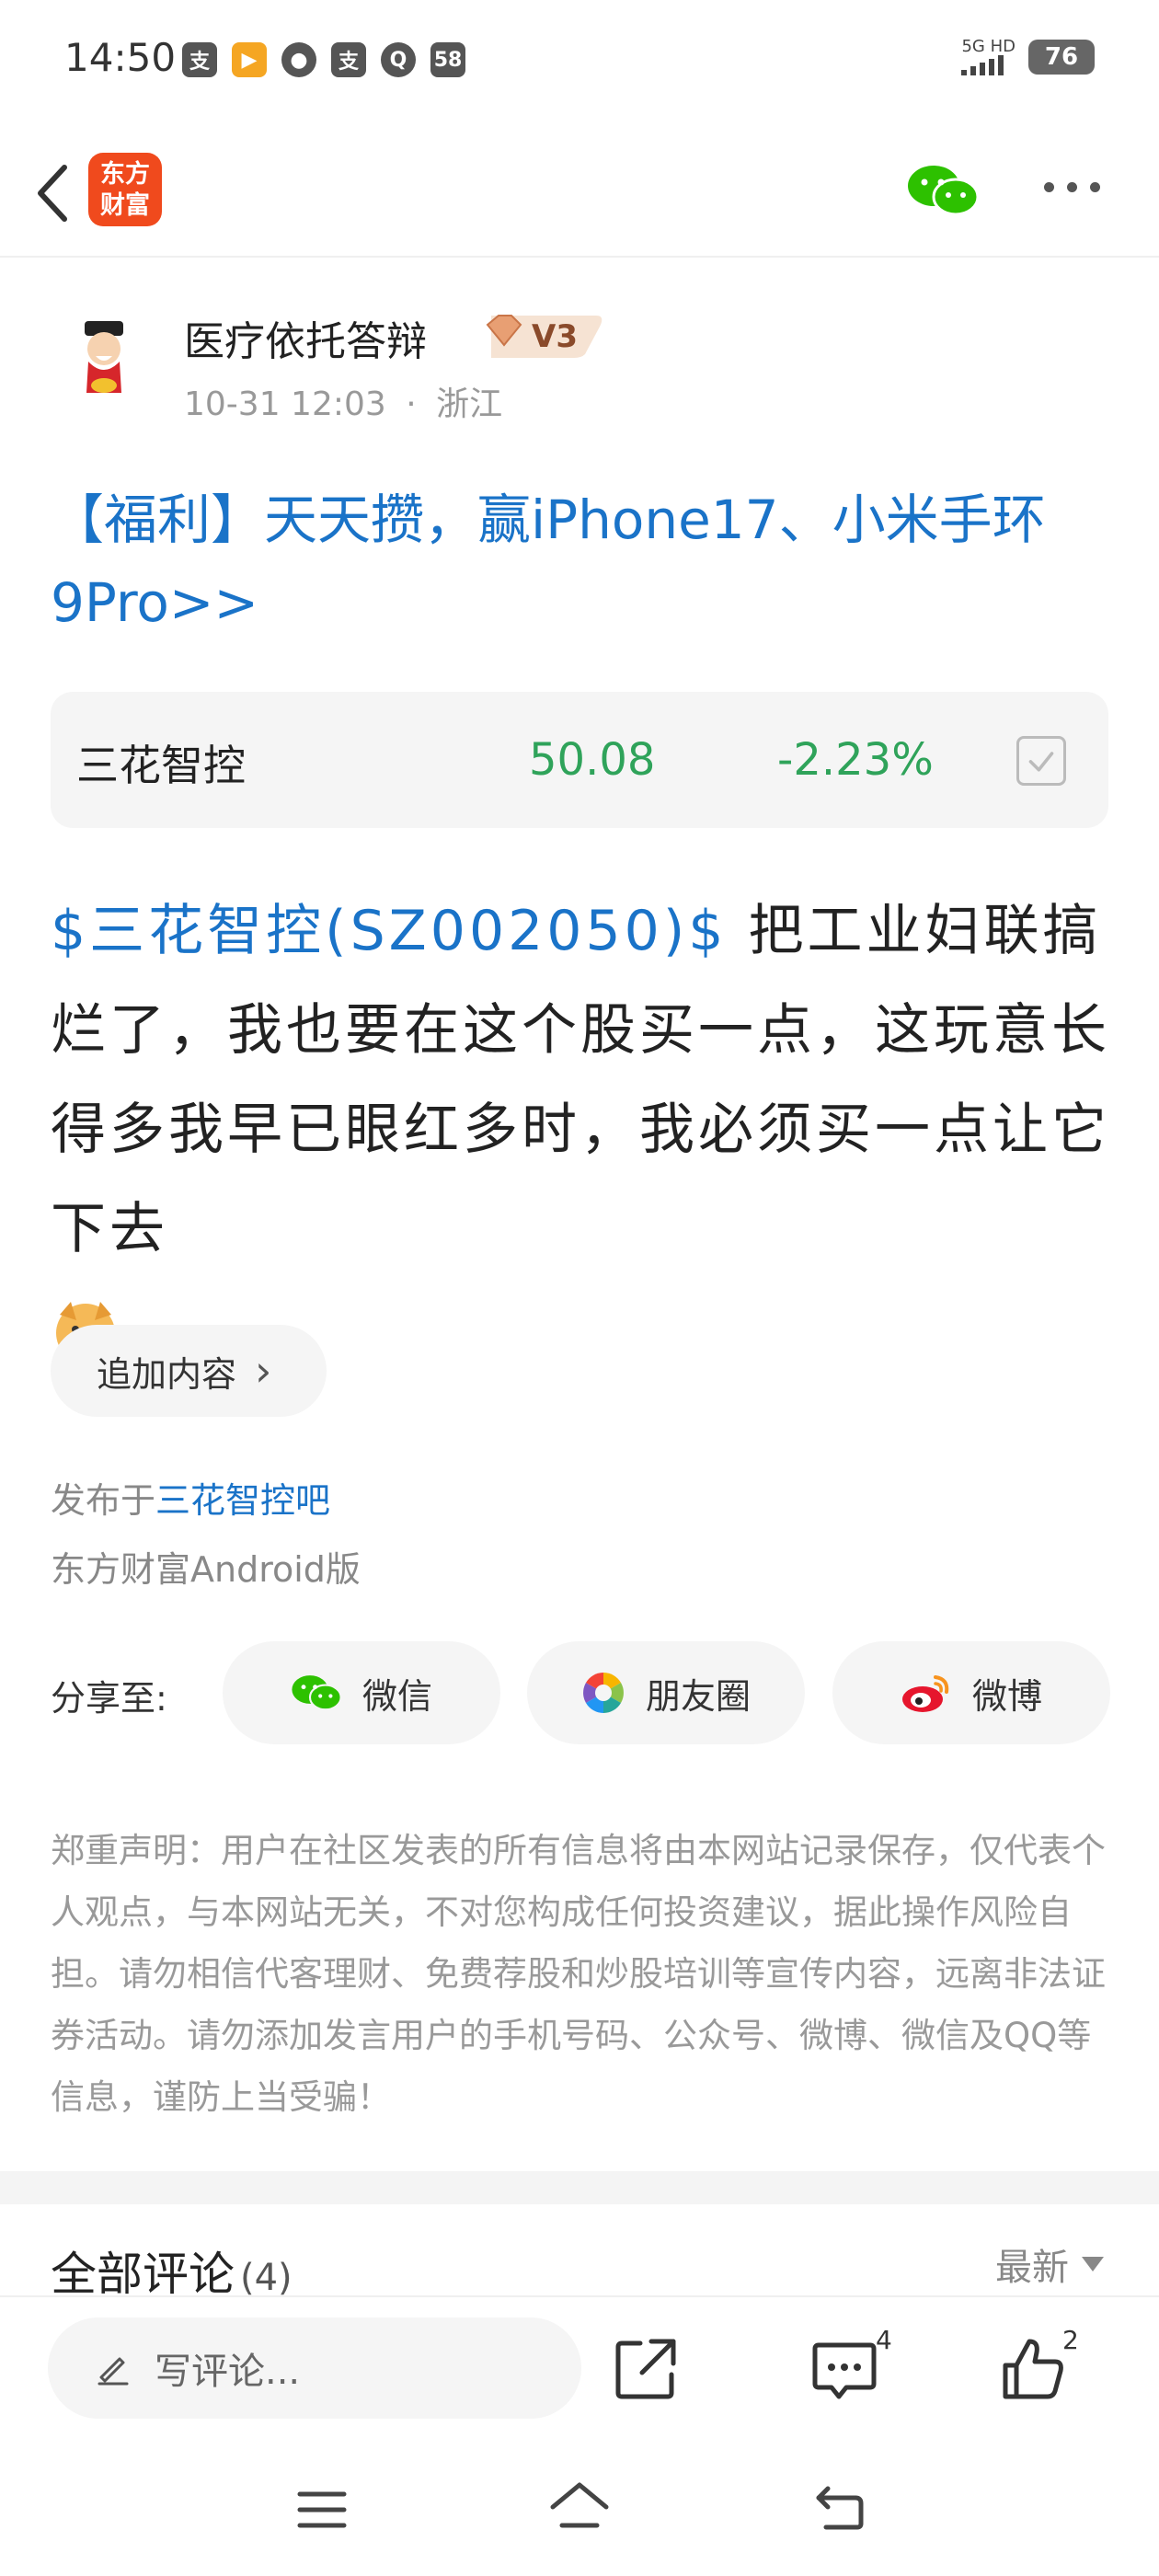 This screenshot has height=2576, width=1159. I want to click on system-navigation-bar, so click(579, 2509).